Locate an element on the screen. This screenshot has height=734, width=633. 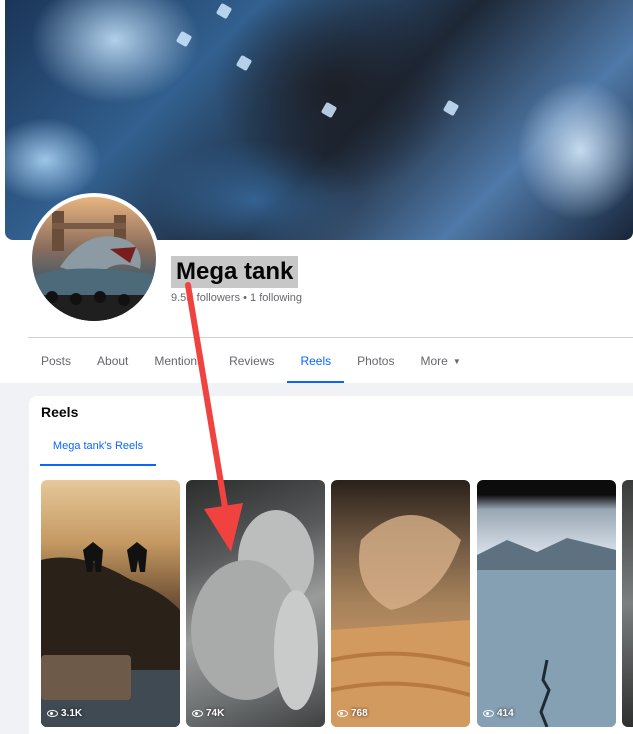
view-count-value: 414 is located at coordinates (505, 713).